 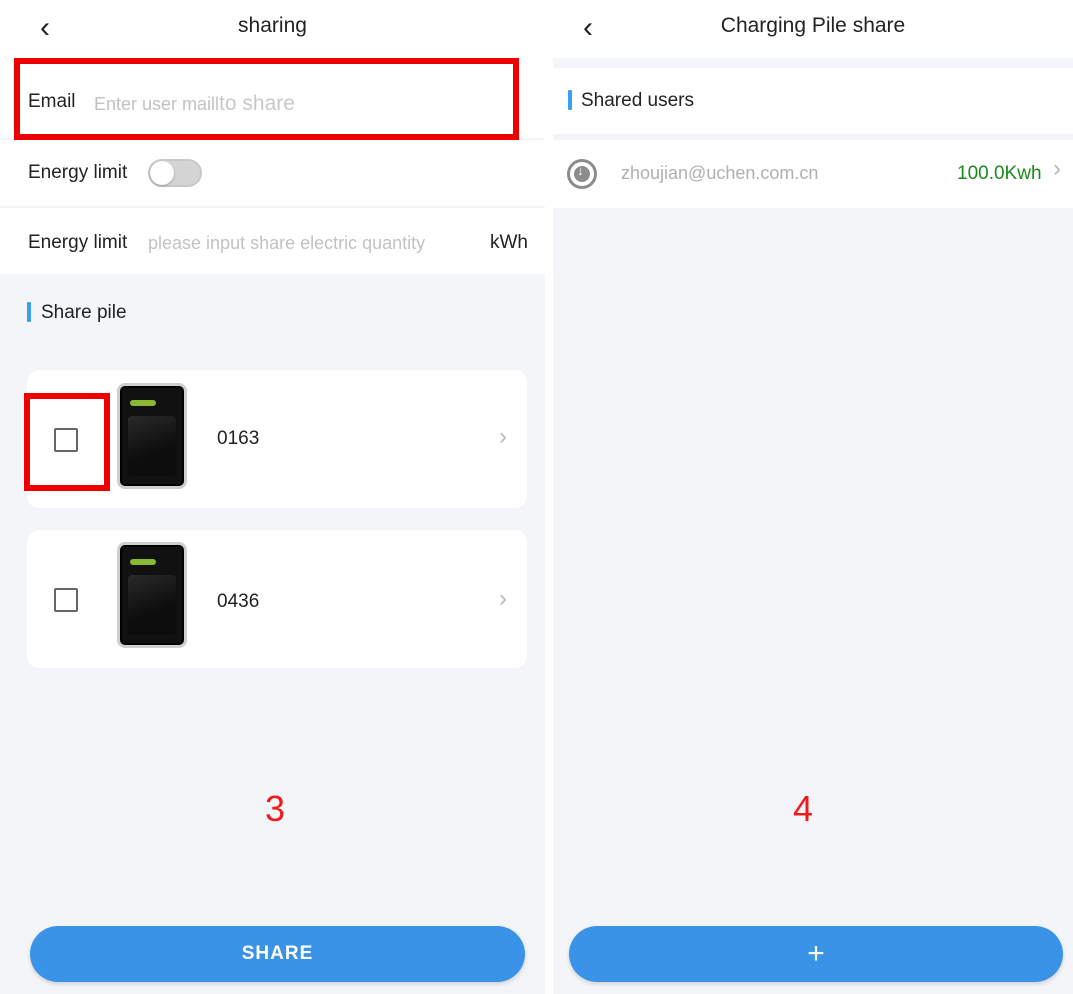 What do you see at coordinates (78, 172) in the screenshot?
I see `energy-toggle-label: Energy limit` at bounding box center [78, 172].